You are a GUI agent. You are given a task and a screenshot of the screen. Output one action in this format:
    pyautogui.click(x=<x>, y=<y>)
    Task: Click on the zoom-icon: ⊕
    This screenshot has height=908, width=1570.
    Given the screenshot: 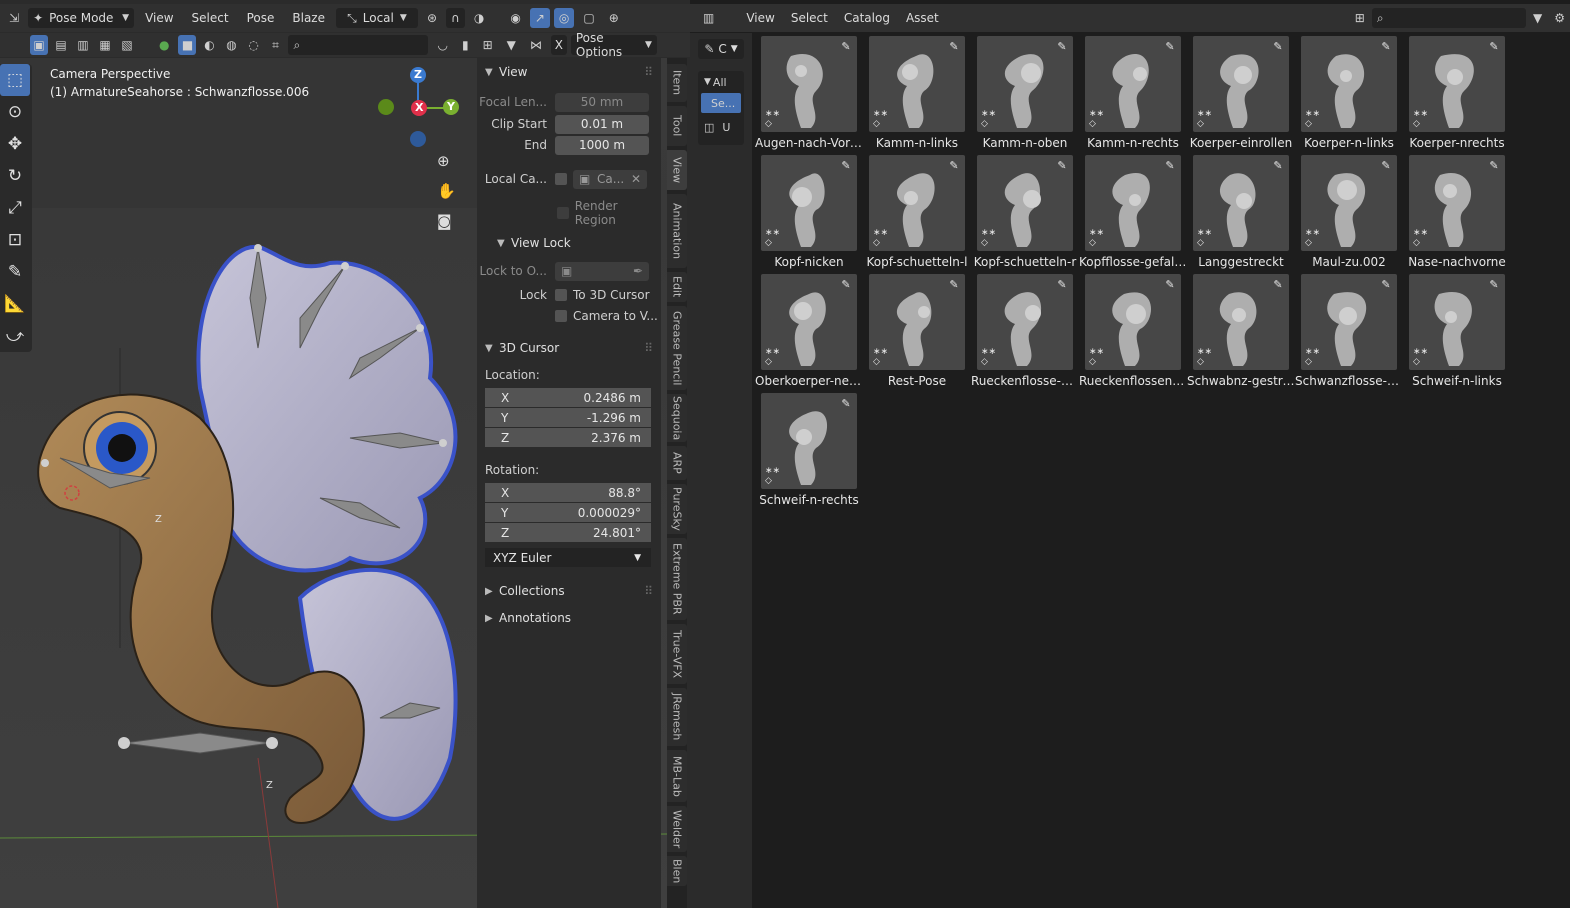 What is the action you would take?
    pyautogui.click(x=443, y=161)
    